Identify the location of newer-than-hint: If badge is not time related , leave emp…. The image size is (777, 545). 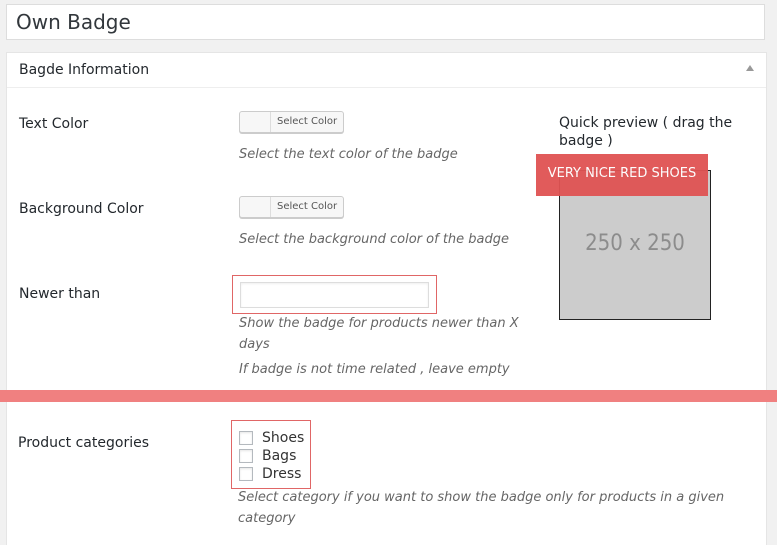
(374, 369).